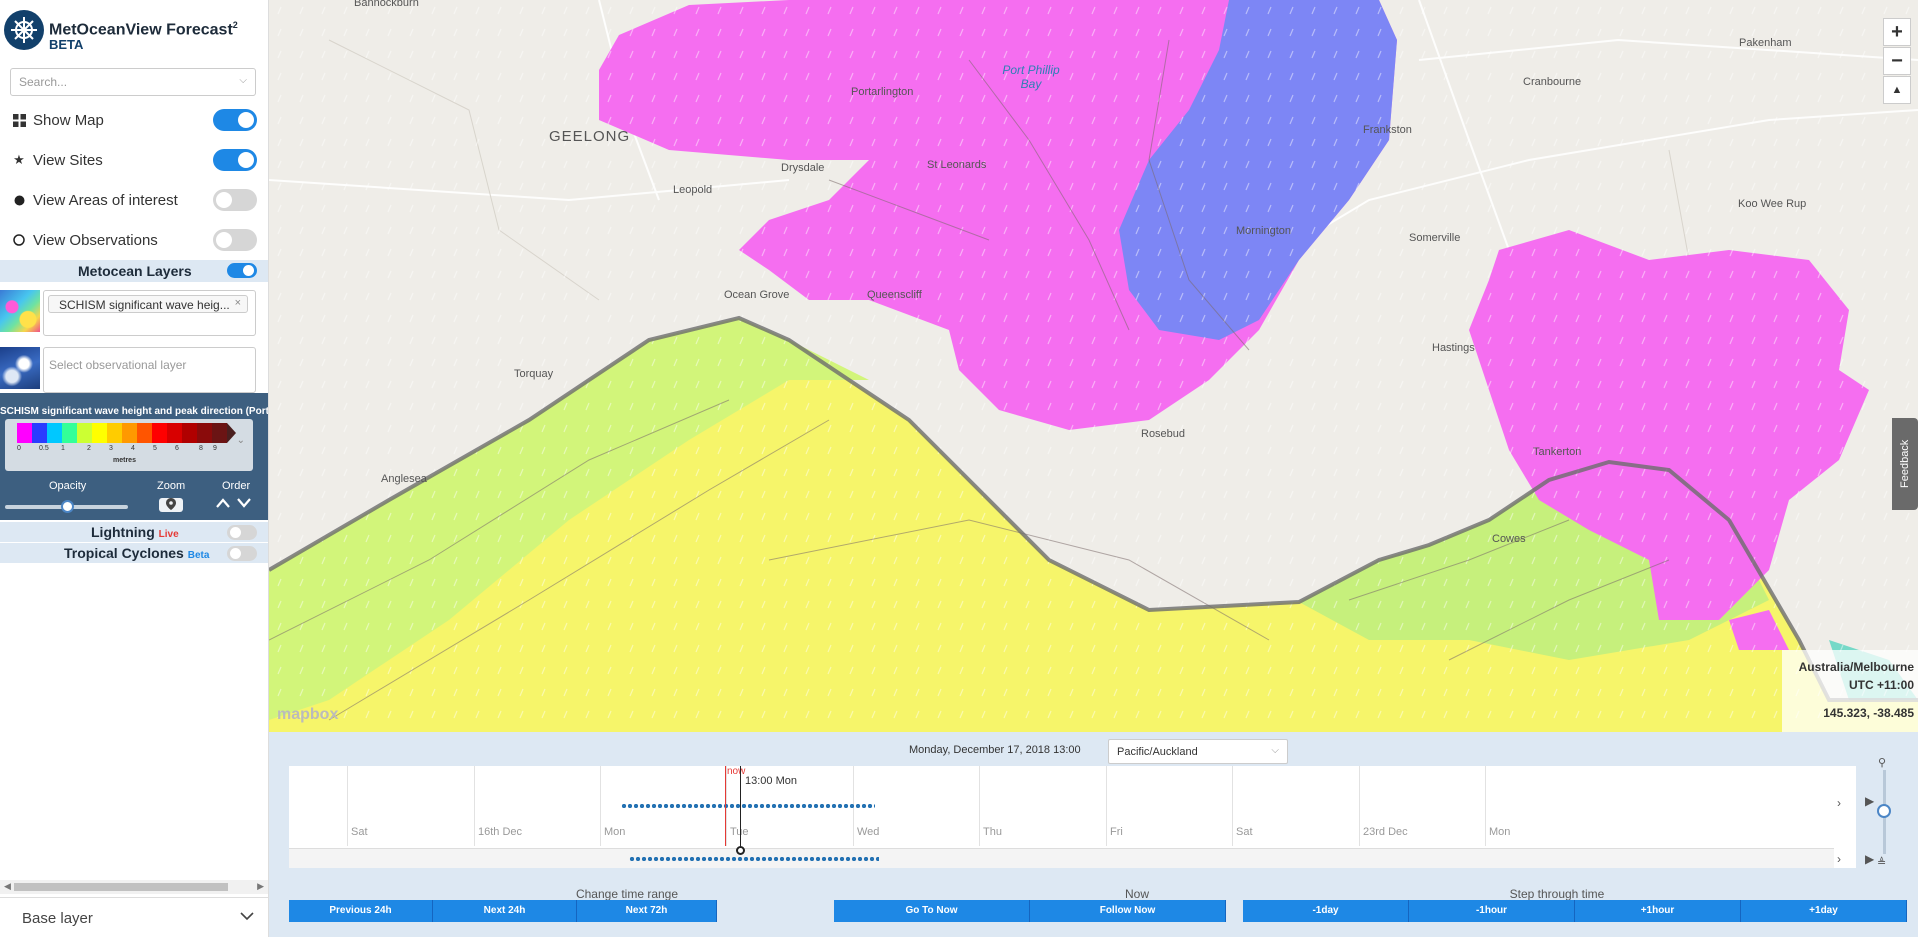 The height and width of the screenshot is (937, 1918). I want to click on timeline-day-label: Mon, so click(1500, 832).